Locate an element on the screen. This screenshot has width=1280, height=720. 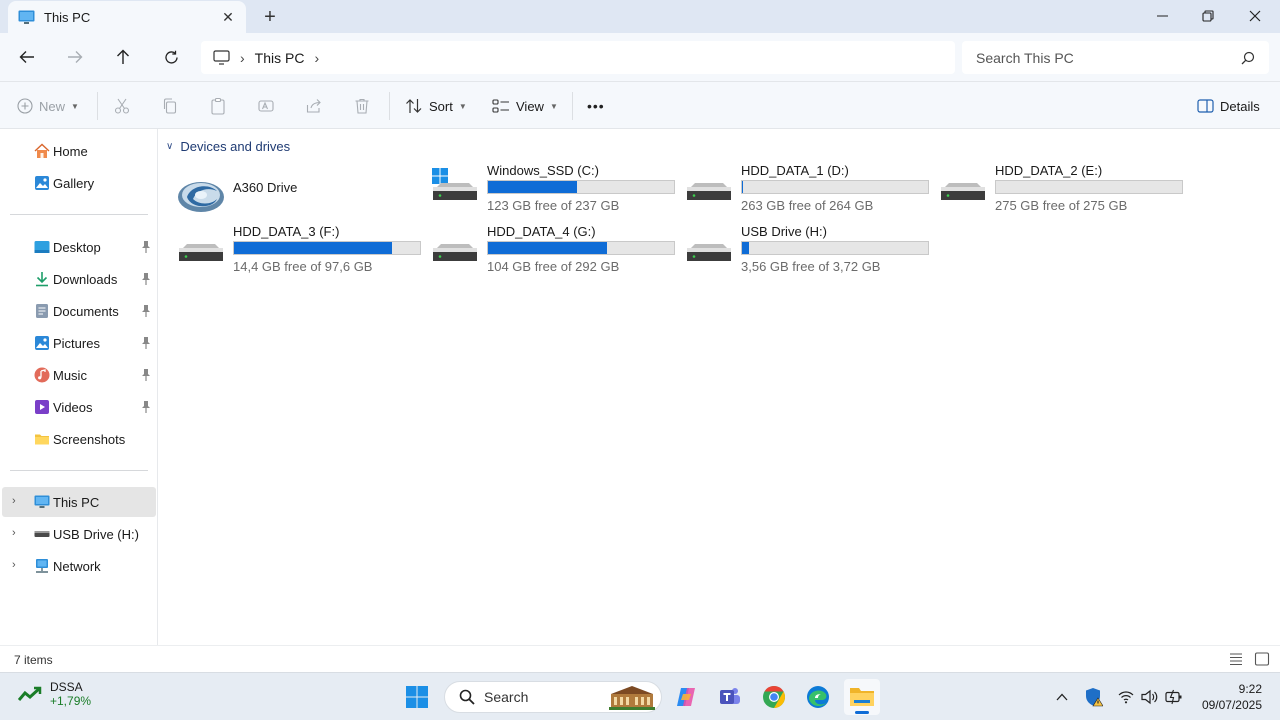
minimize-icon is located at coordinates (1162, 16).